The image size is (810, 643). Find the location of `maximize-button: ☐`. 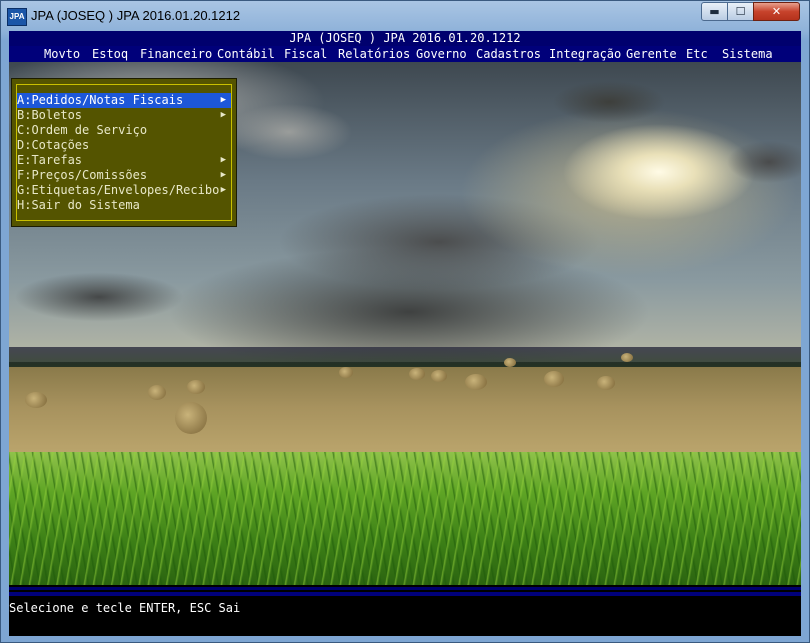

maximize-button: ☐ is located at coordinates (740, 11).